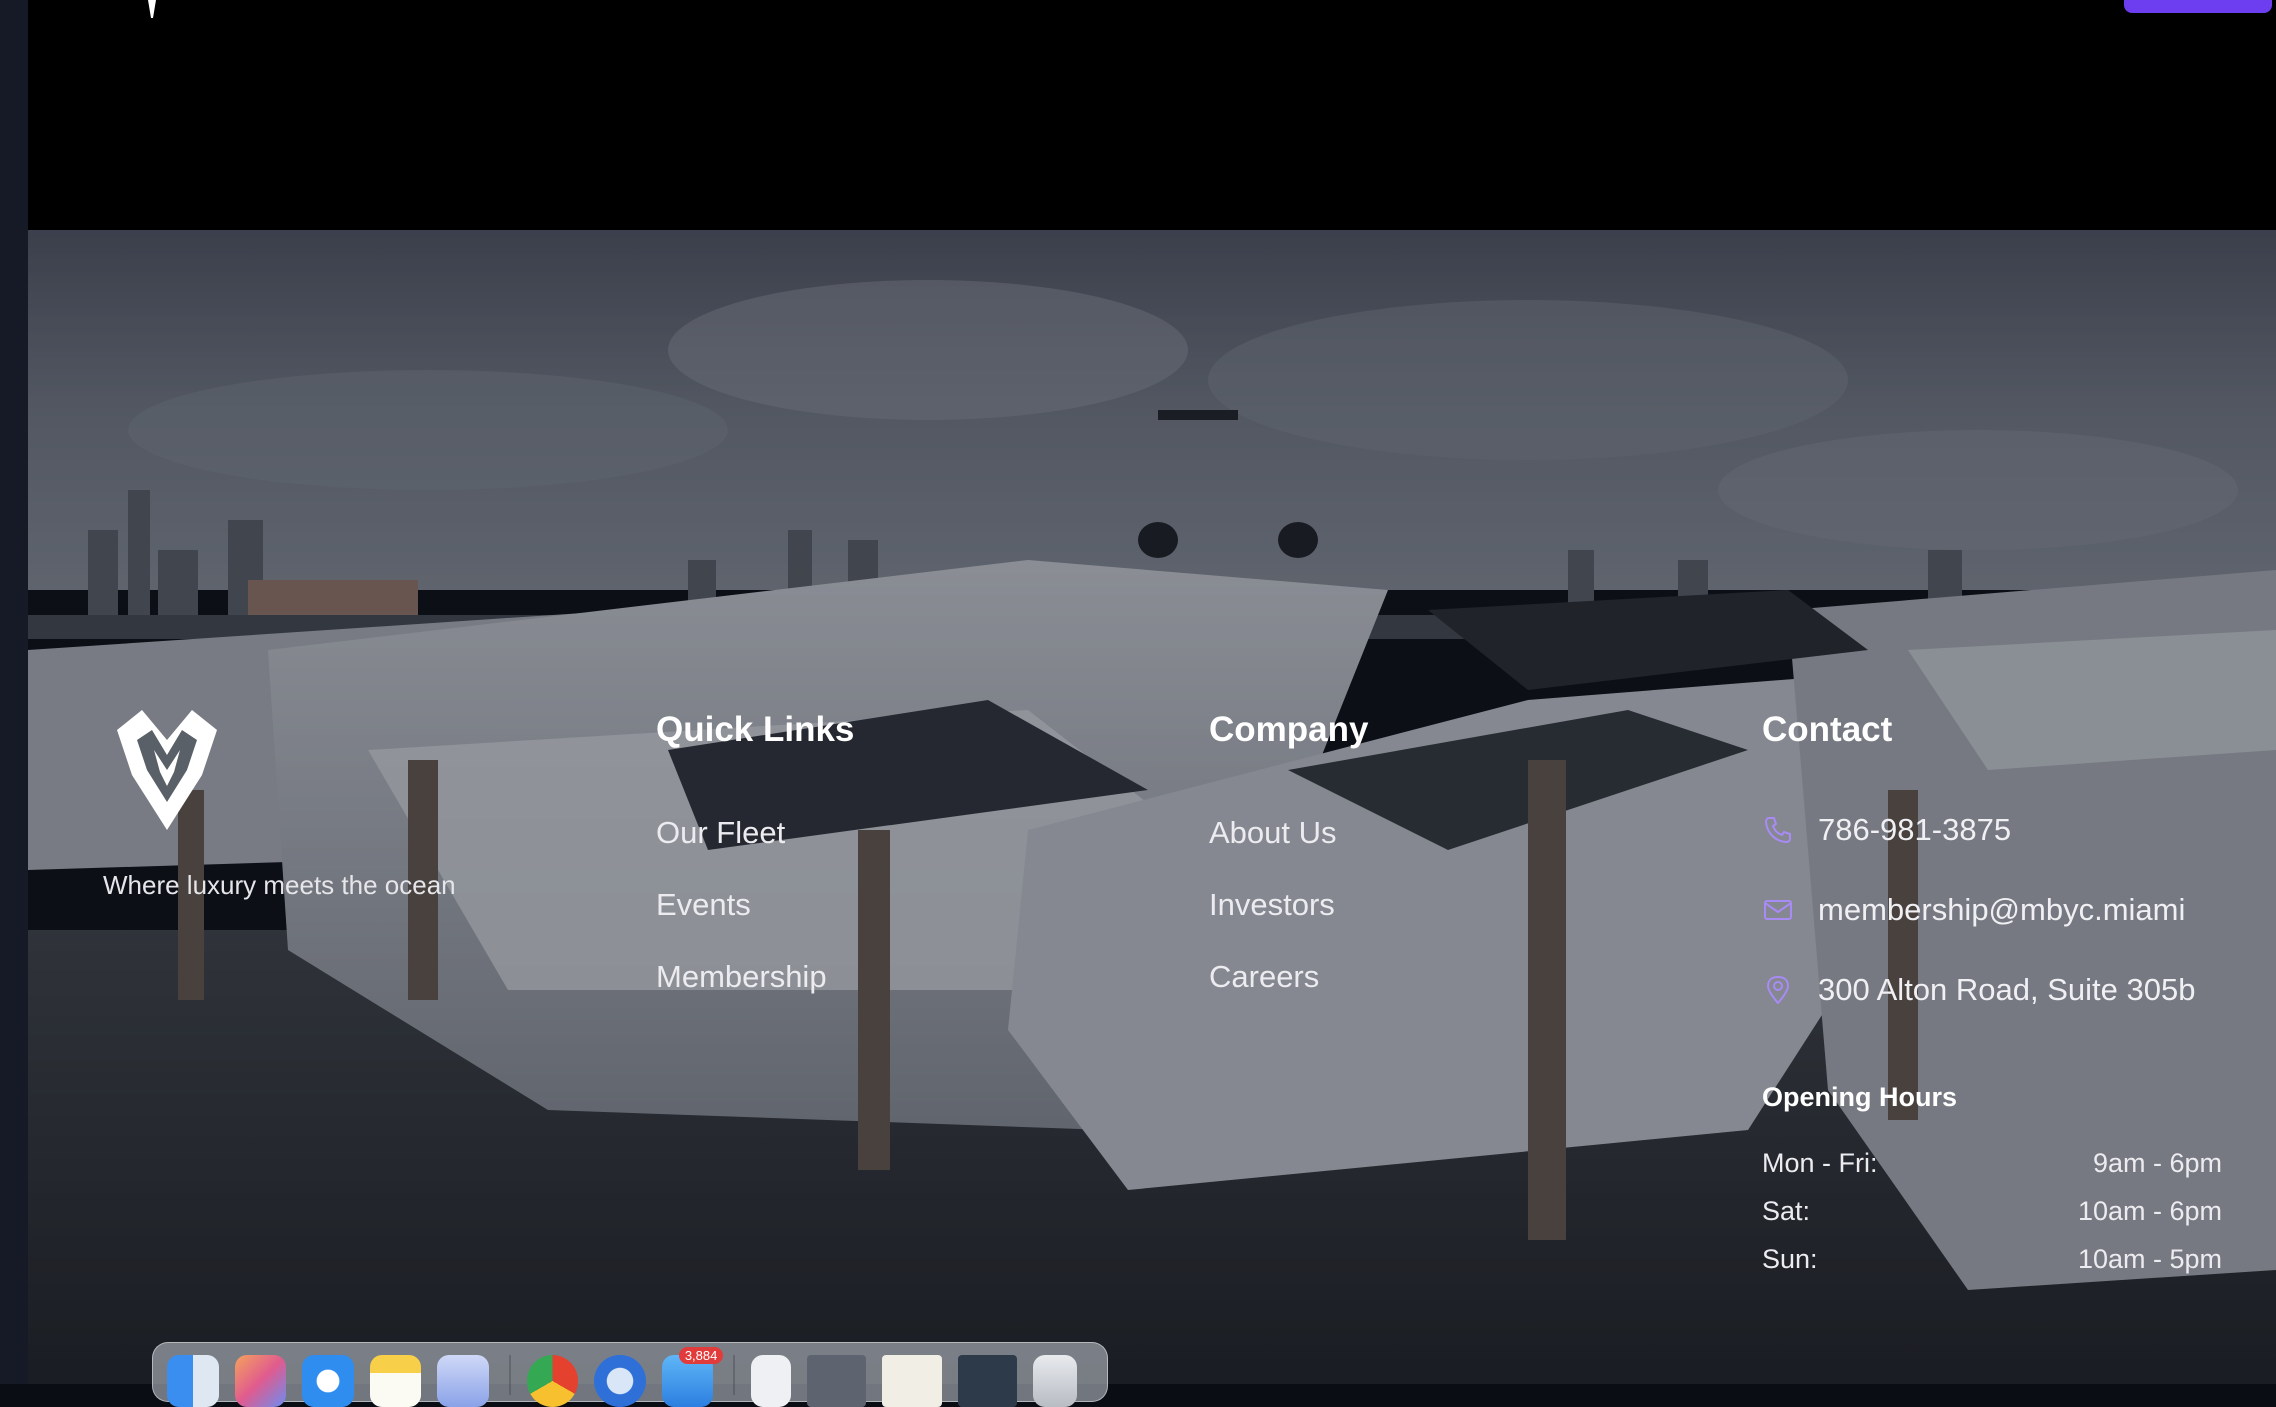  Describe the element at coordinates (703, 905) in the screenshot. I see `link-events: Events` at that location.